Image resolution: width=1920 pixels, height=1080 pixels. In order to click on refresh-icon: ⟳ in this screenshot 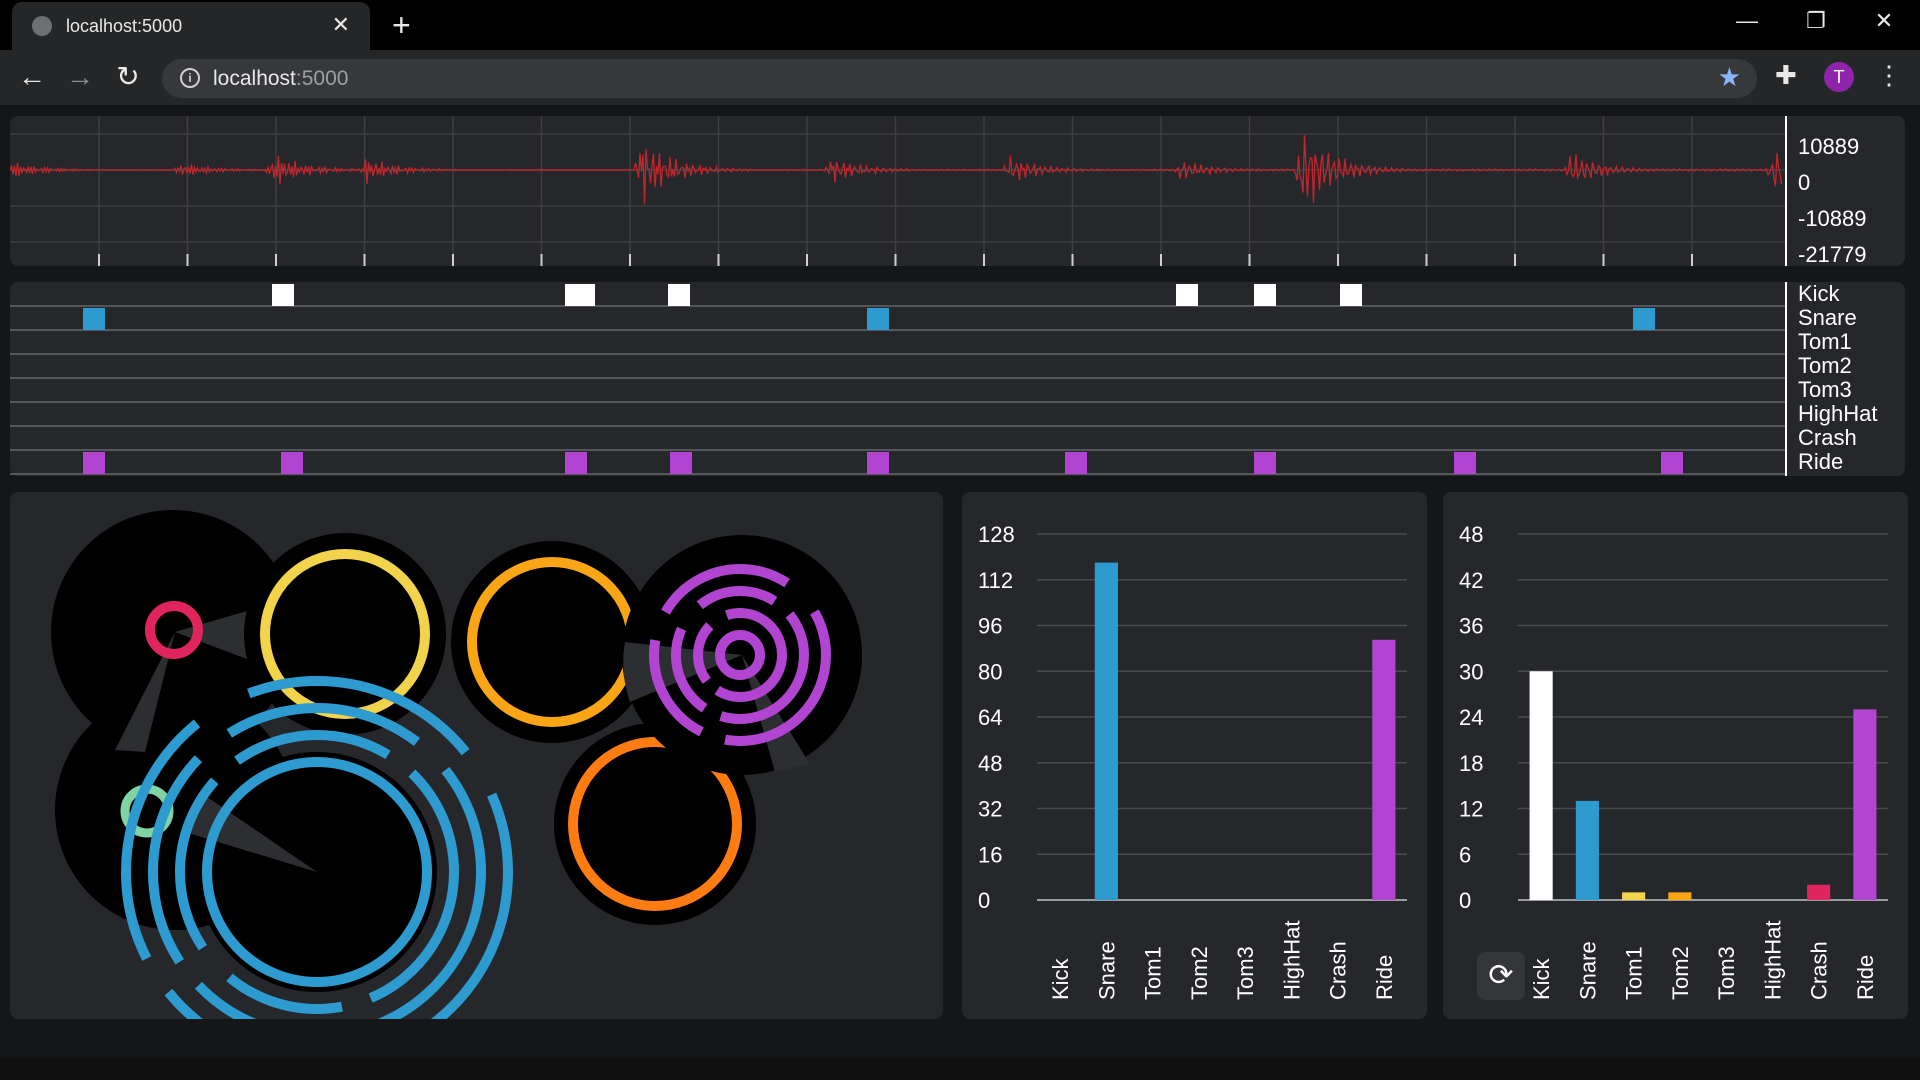, I will do `click(1501, 975)`.